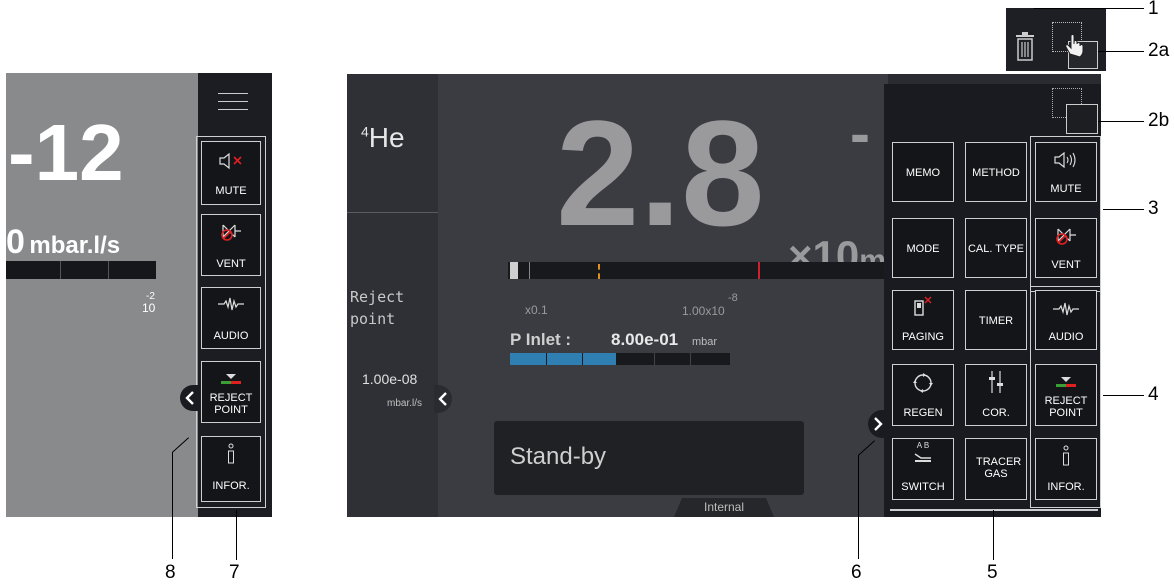  Describe the element at coordinates (923, 384) in the screenshot. I see `regen-icon` at that location.